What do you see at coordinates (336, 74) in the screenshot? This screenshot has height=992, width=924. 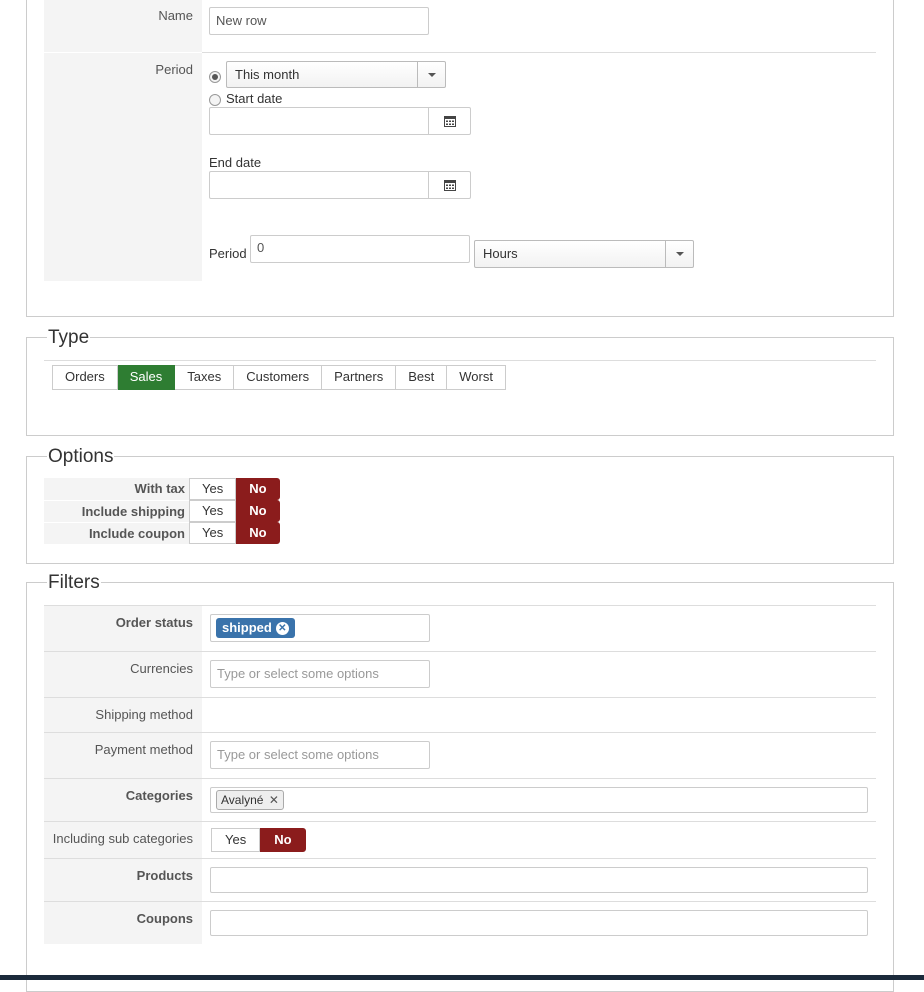 I see `period-preset-select: This month` at bounding box center [336, 74].